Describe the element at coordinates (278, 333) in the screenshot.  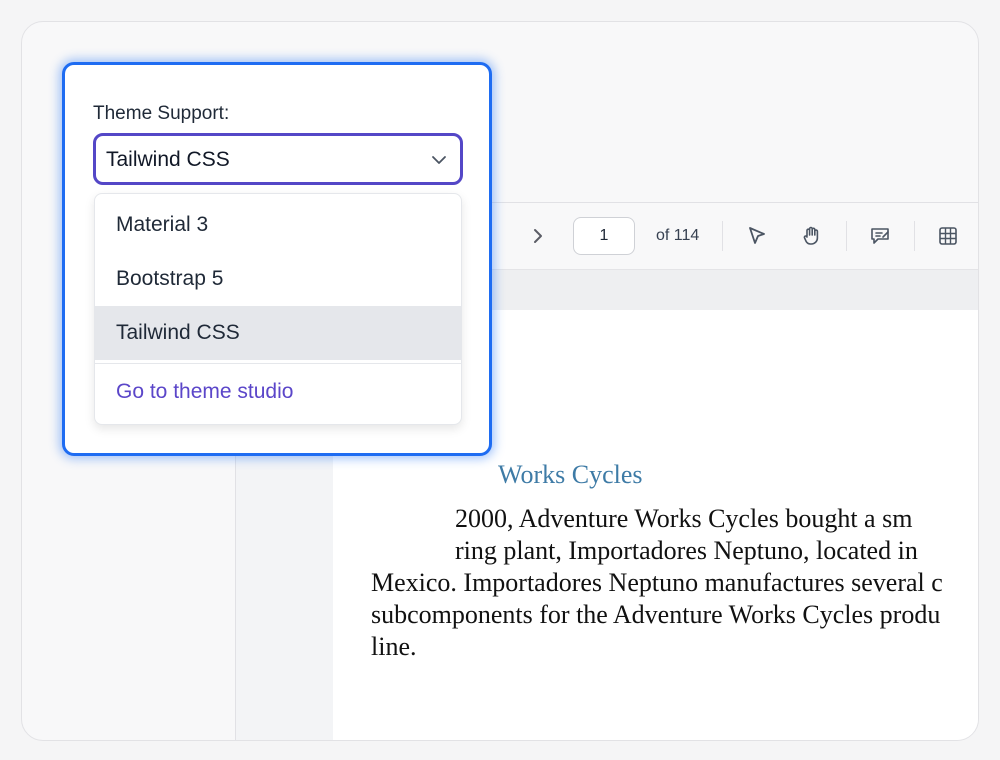
I see `theme-option-tailwind-css: Tailwind CSS` at that location.